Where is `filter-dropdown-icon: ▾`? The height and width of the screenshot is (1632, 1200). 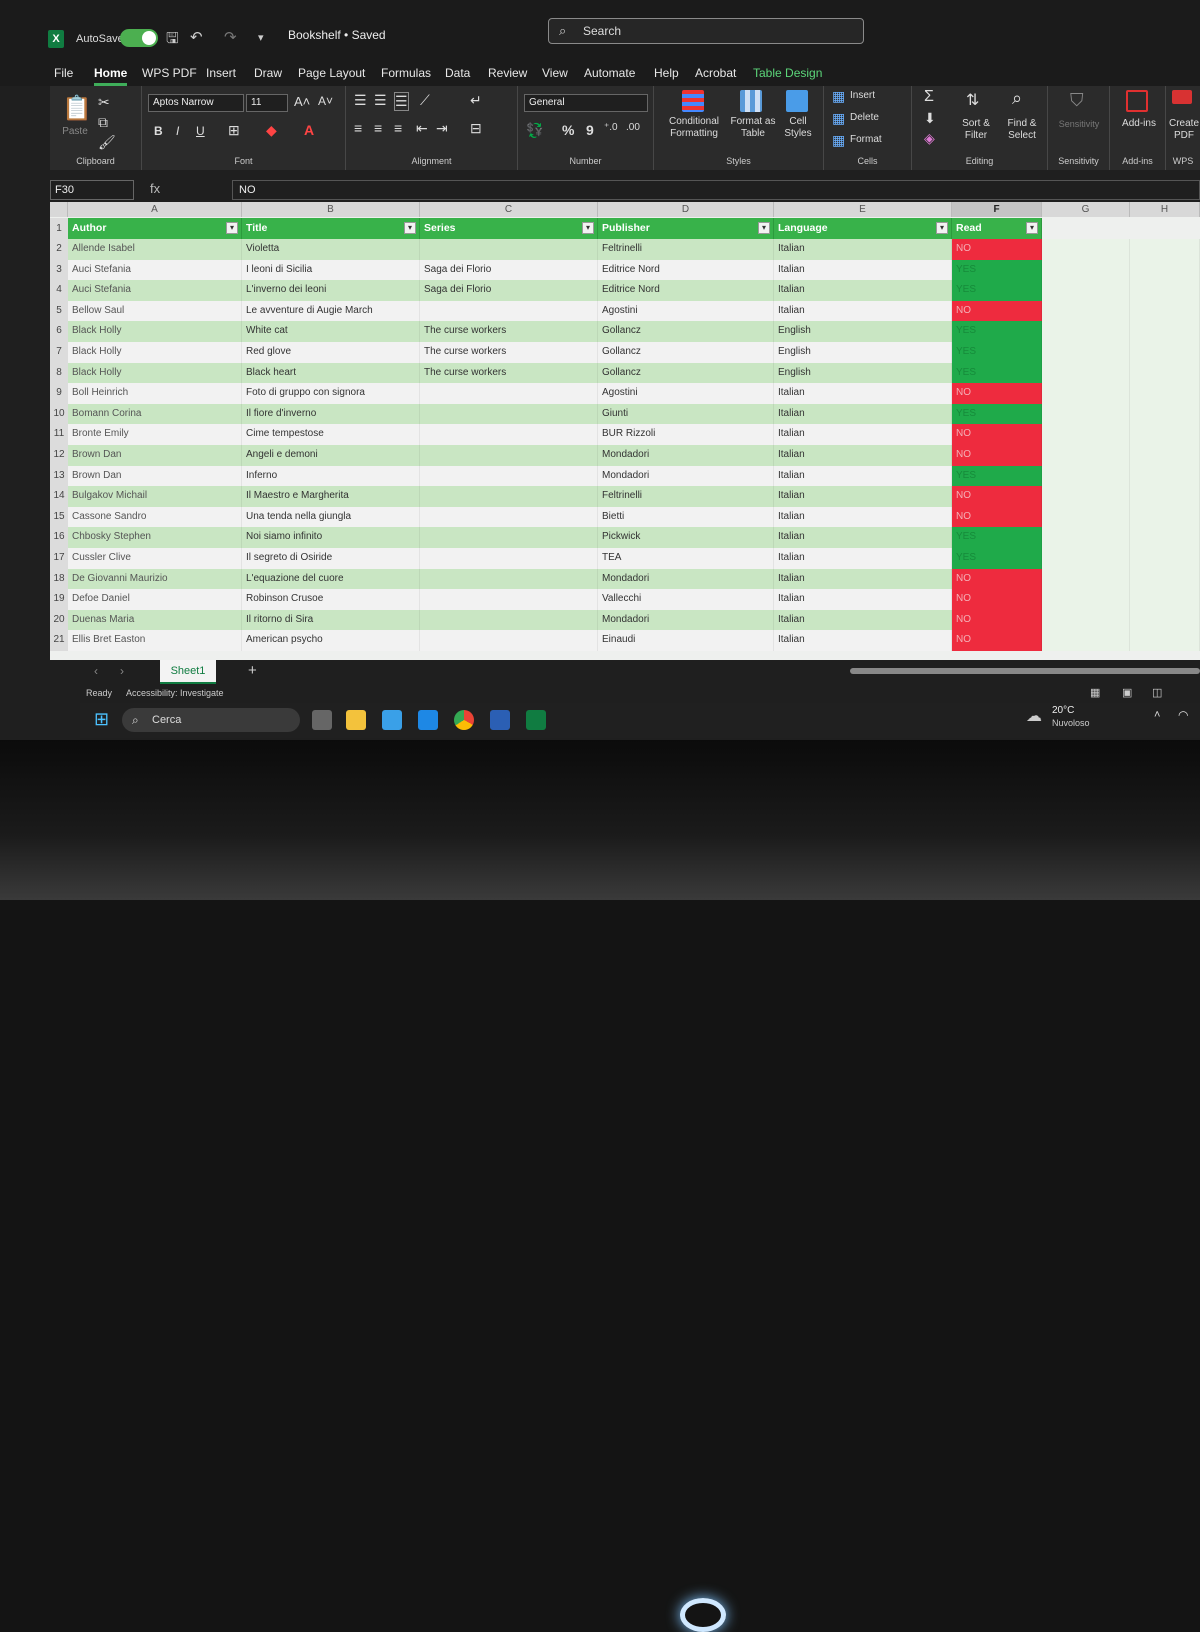
filter-dropdown-icon: ▾ is located at coordinates (942, 228).